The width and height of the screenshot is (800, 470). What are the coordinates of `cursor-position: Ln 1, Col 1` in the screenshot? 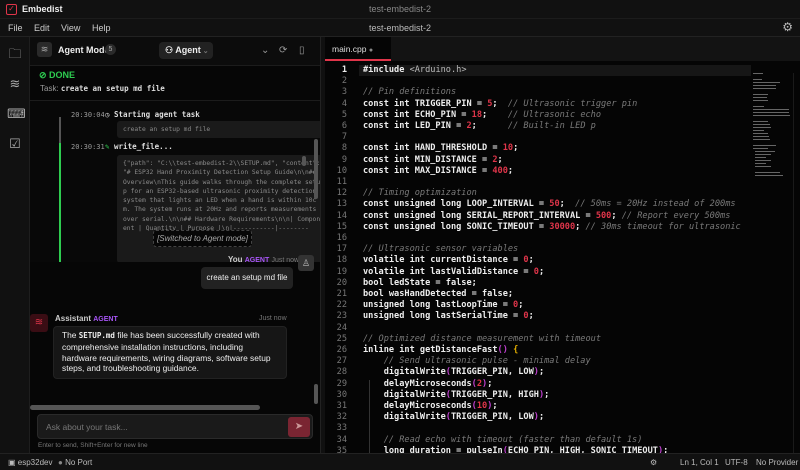 It's located at (699, 462).